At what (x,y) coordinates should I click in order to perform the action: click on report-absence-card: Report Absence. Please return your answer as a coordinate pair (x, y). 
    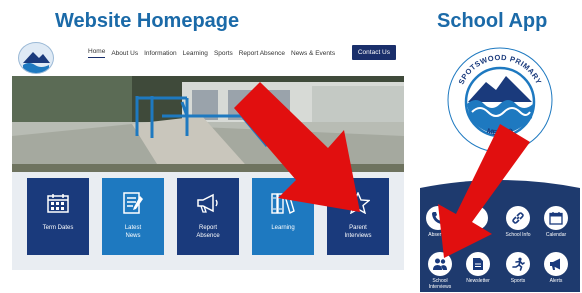
    Looking at the image, I should click on (208, 216).